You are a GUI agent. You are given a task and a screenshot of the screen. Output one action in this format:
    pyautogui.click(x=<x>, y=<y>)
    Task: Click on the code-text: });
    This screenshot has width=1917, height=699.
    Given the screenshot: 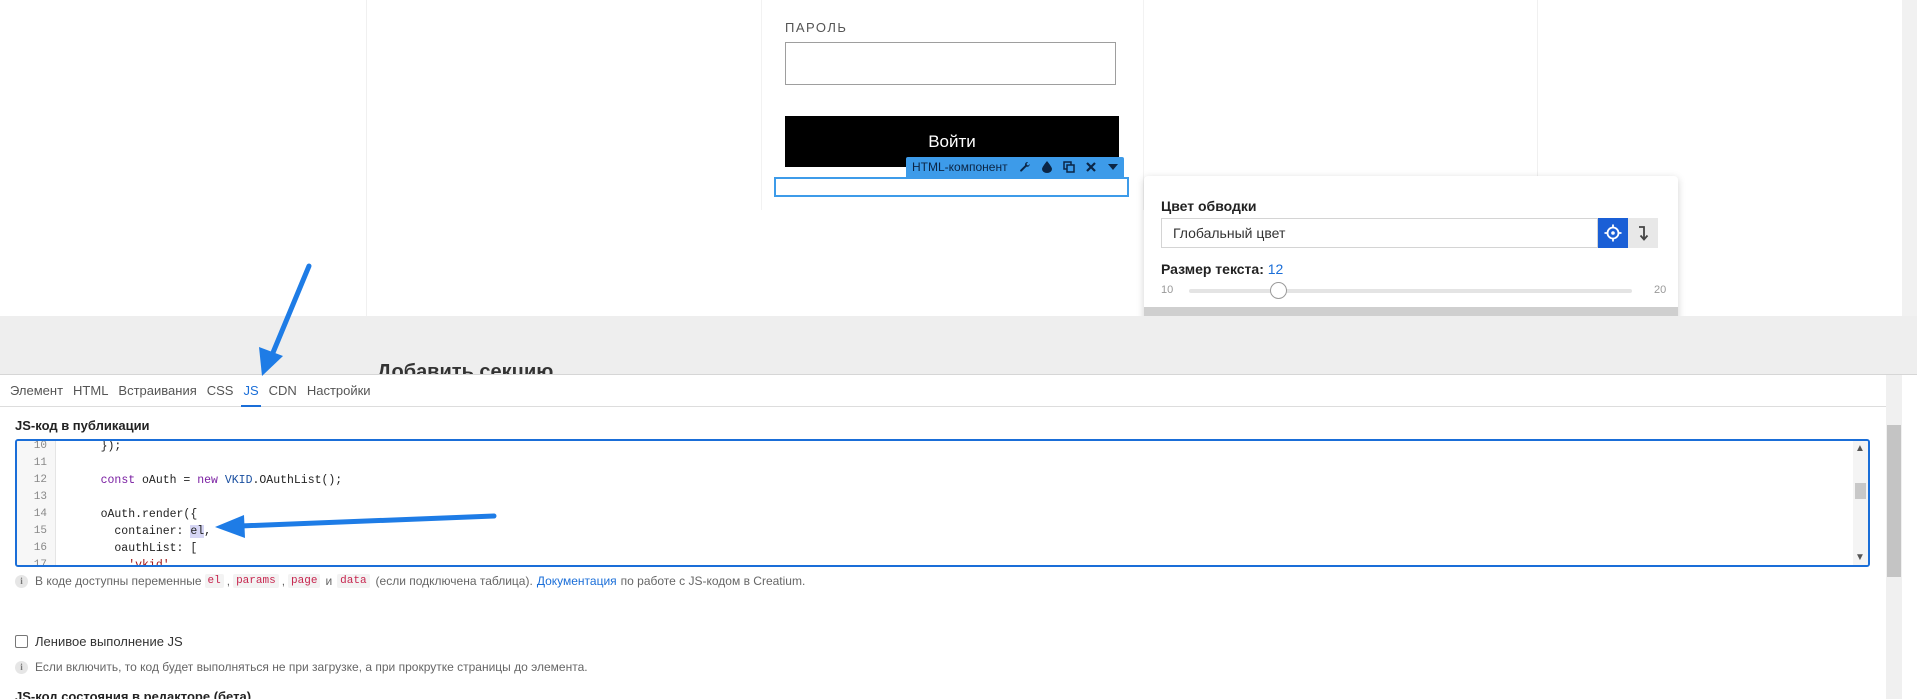 What is the action you would take?
    pyautogui.click(x=97, y=448)
    